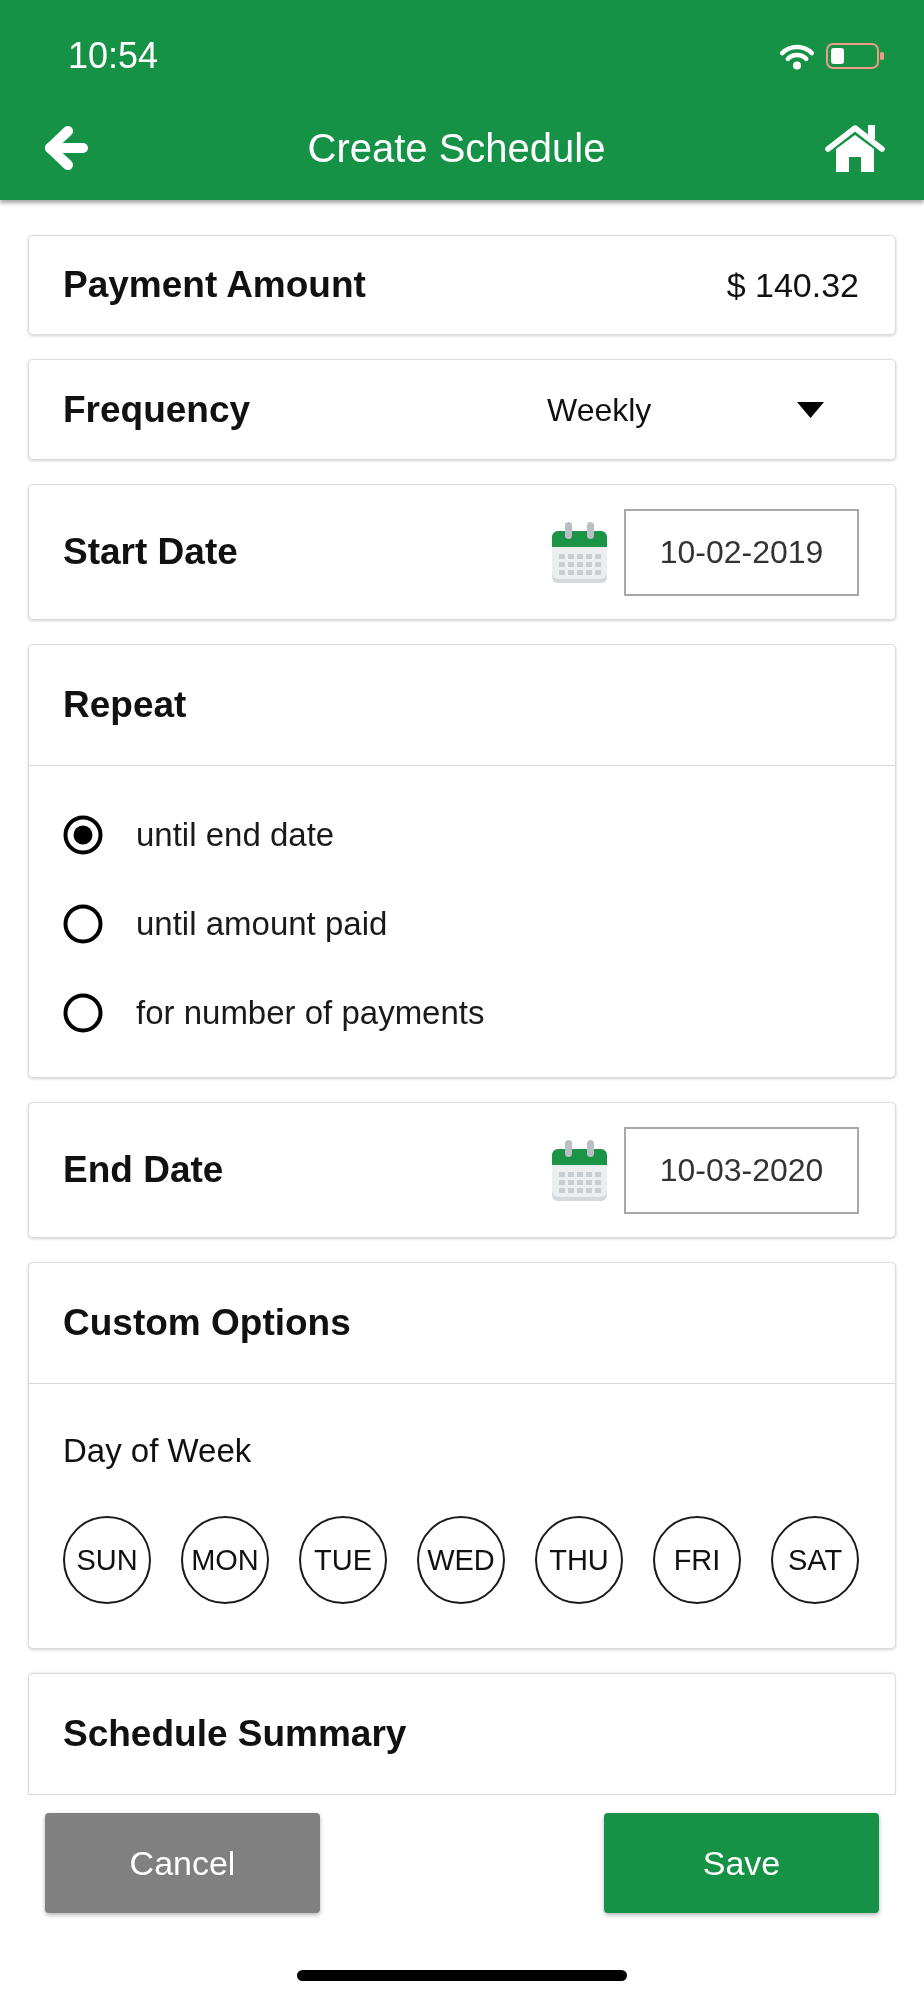  What do you see at coordinates (113, 56) in the screenshot?
I see `status-time: 10:54` at bounding box center [113, 56].